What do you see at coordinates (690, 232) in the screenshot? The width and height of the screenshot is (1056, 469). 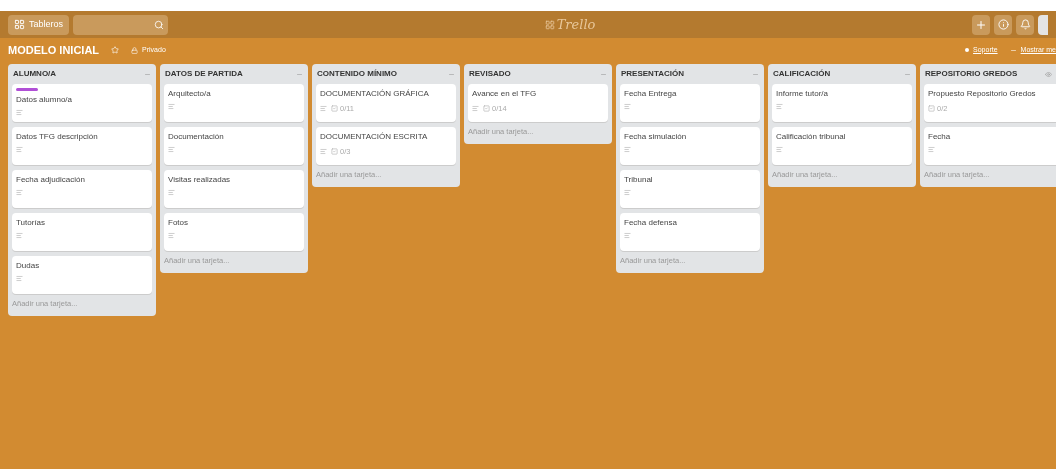 I see `card: Fecha defensa` at bounding box center [690, 232].